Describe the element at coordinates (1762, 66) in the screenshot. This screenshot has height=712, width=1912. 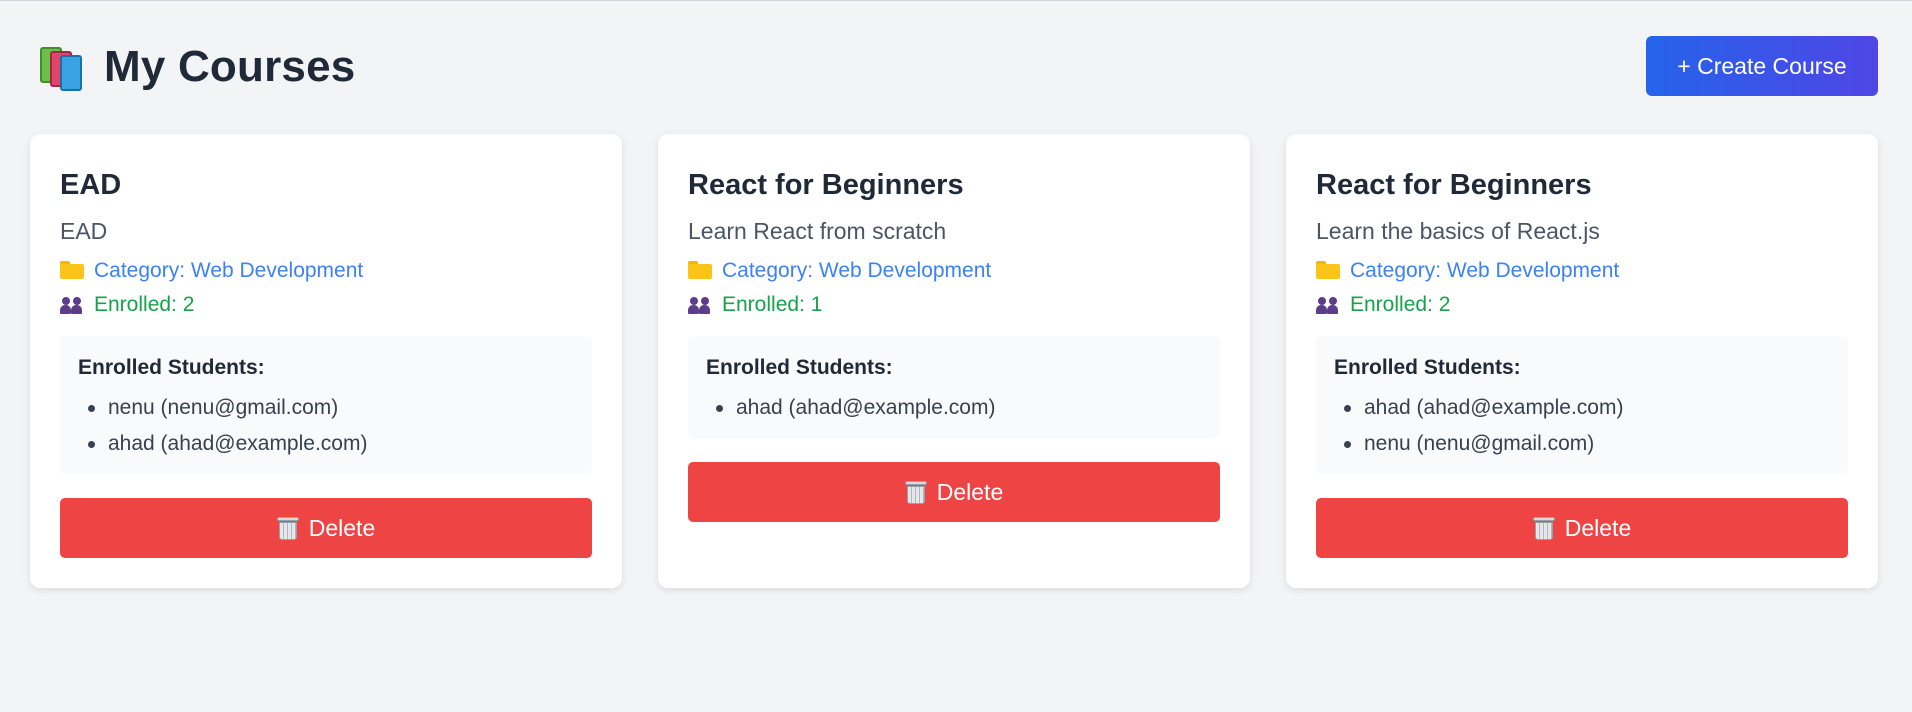
I see `create-course-button: + Create Course` at that location.